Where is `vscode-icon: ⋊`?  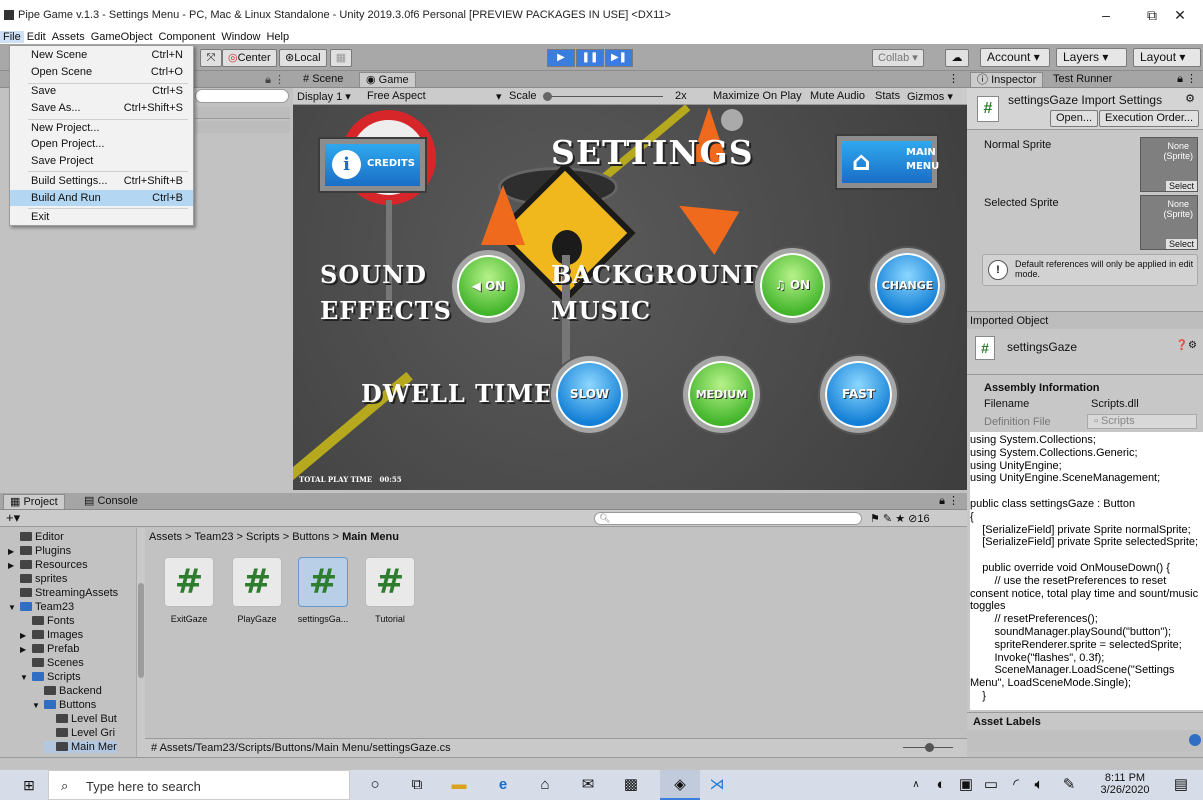 vscode-icon: ⋊ is located at coordinates (717, 785).